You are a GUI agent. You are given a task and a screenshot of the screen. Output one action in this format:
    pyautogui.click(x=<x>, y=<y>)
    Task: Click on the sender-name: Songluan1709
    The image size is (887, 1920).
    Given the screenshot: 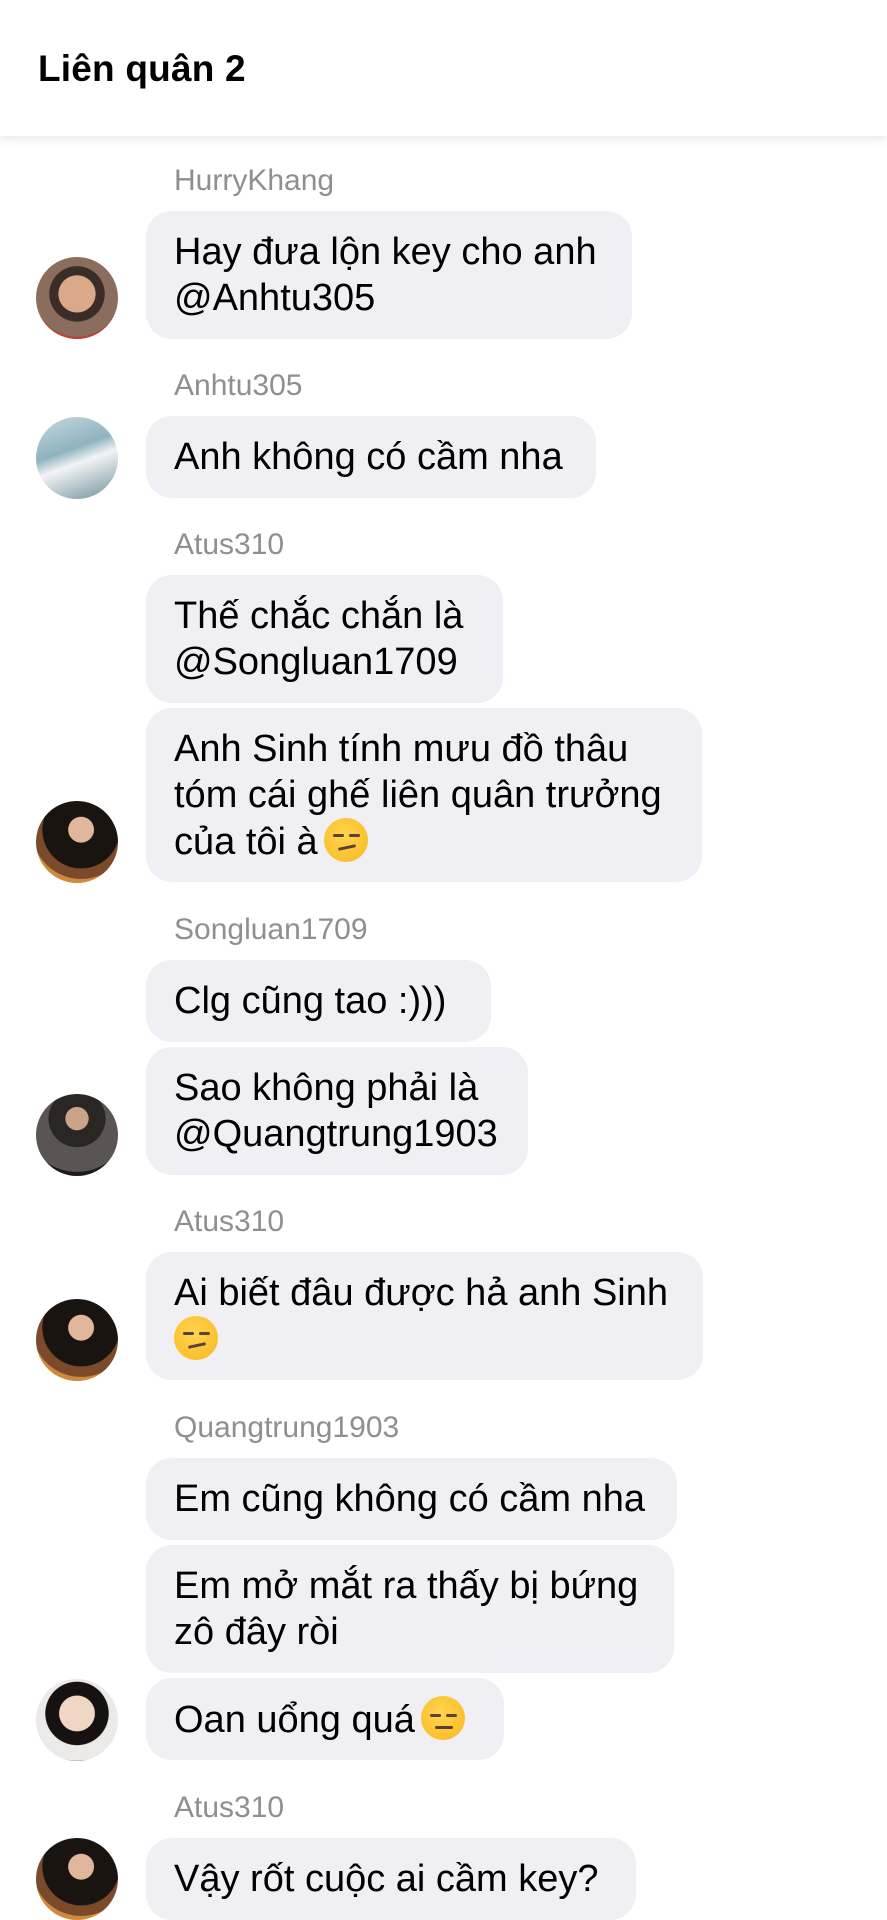 What is the action you would take?
    pyautogui.click(x=271, y=929)
    